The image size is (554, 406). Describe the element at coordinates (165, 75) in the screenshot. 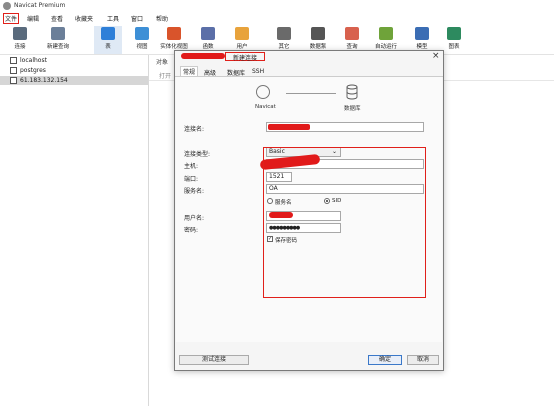

I see `open-button: 打开` at that location.